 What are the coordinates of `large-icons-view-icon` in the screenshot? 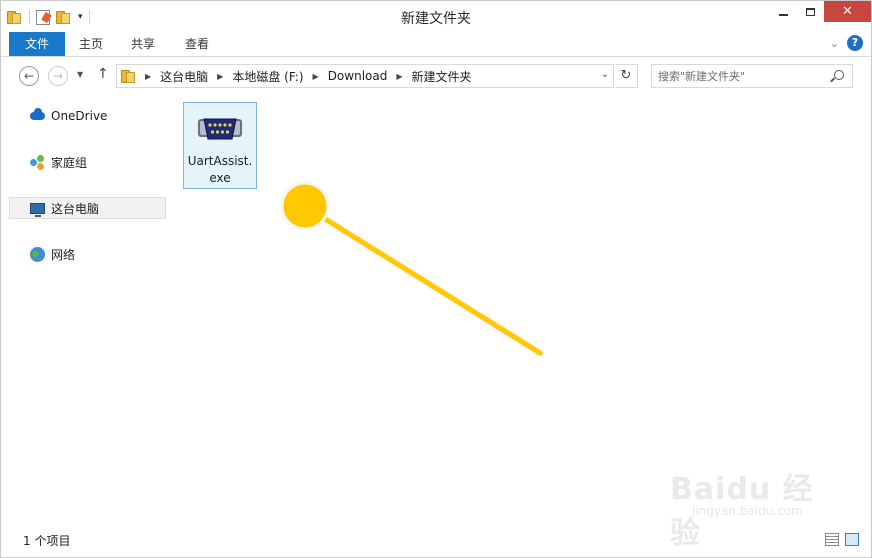 It's located at (852, 539).